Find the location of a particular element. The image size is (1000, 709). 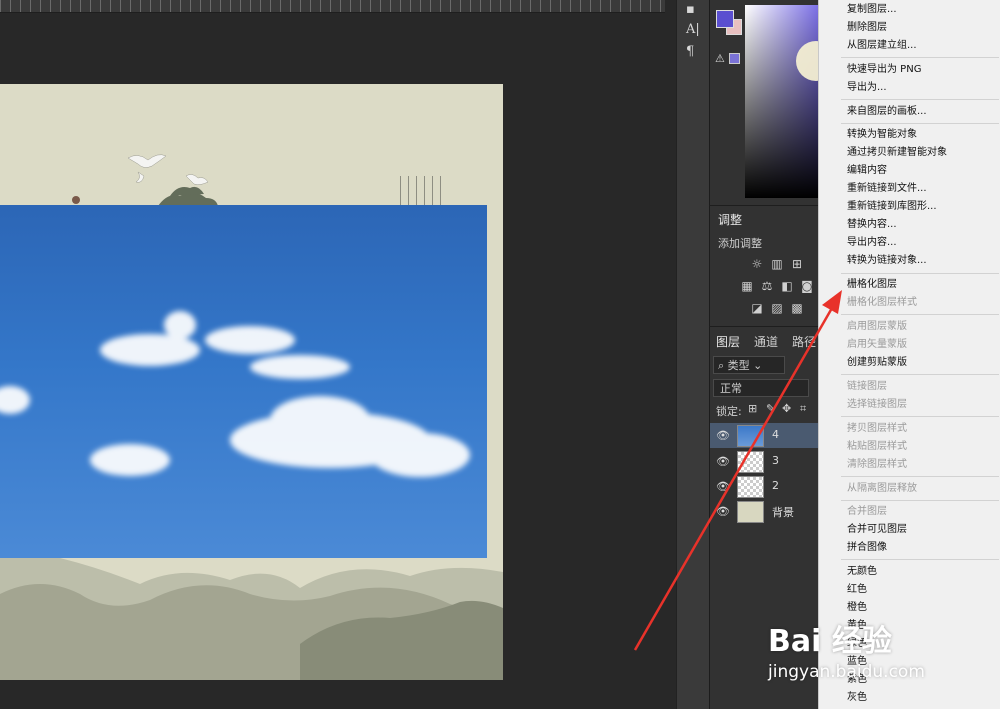

add-adjustment-label: 添加调整 is located at coordinates (740, 243).